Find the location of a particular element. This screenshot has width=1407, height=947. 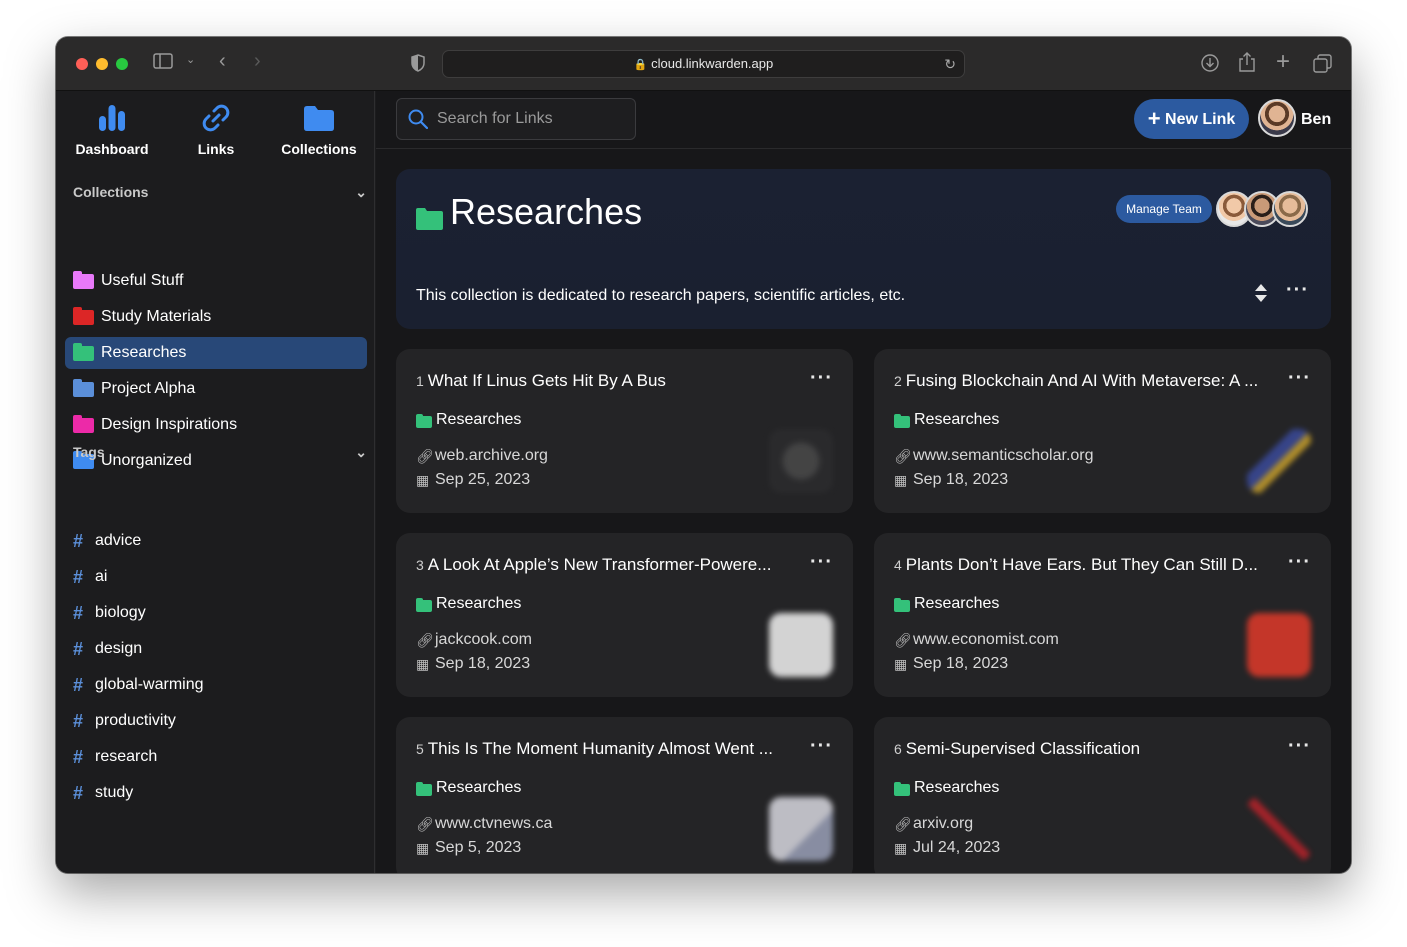

close-window-button is located at coordinates (82, 64).